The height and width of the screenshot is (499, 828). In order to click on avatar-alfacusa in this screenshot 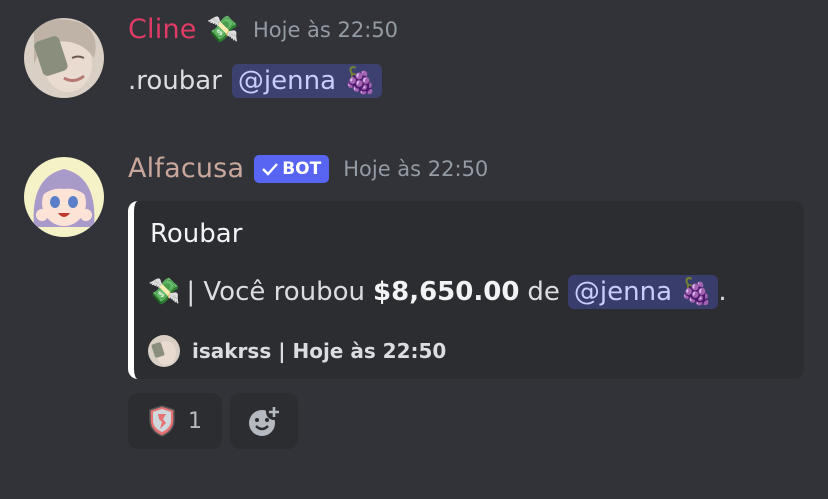, I will do `click(64, 197)`.